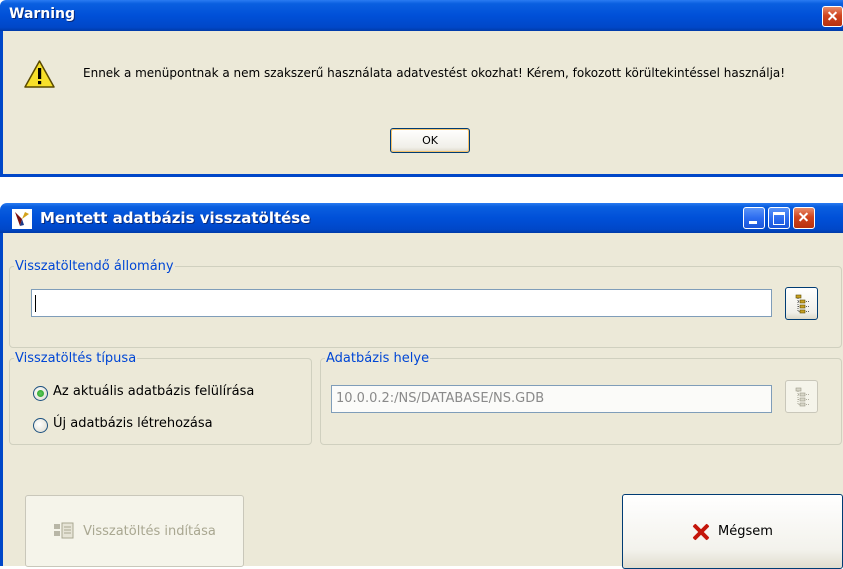 The height and width of the screenshot is (569, 843). What do you see at coordinates (154, 391) in the screenshot?
I see `radio-overwrite-label: Az aktuális adatbázis felülírása` at bounding box center [154, 391].